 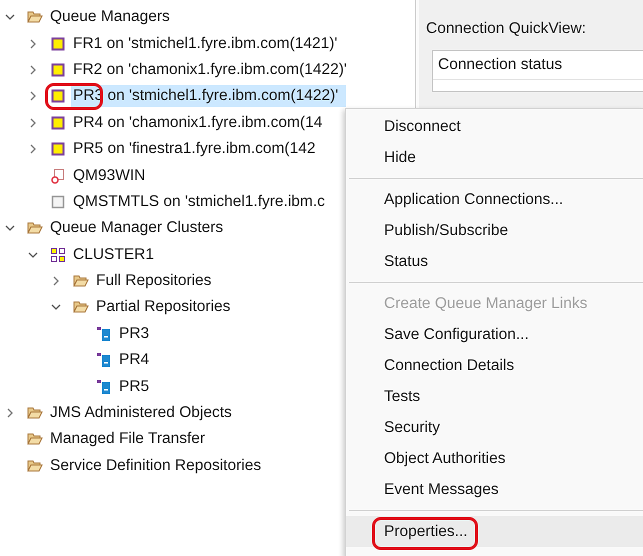 What do you see at coordinates (494, 126) in the screenshot?
I see `menu-item: Disconnect` at bounding box center [494, 126].